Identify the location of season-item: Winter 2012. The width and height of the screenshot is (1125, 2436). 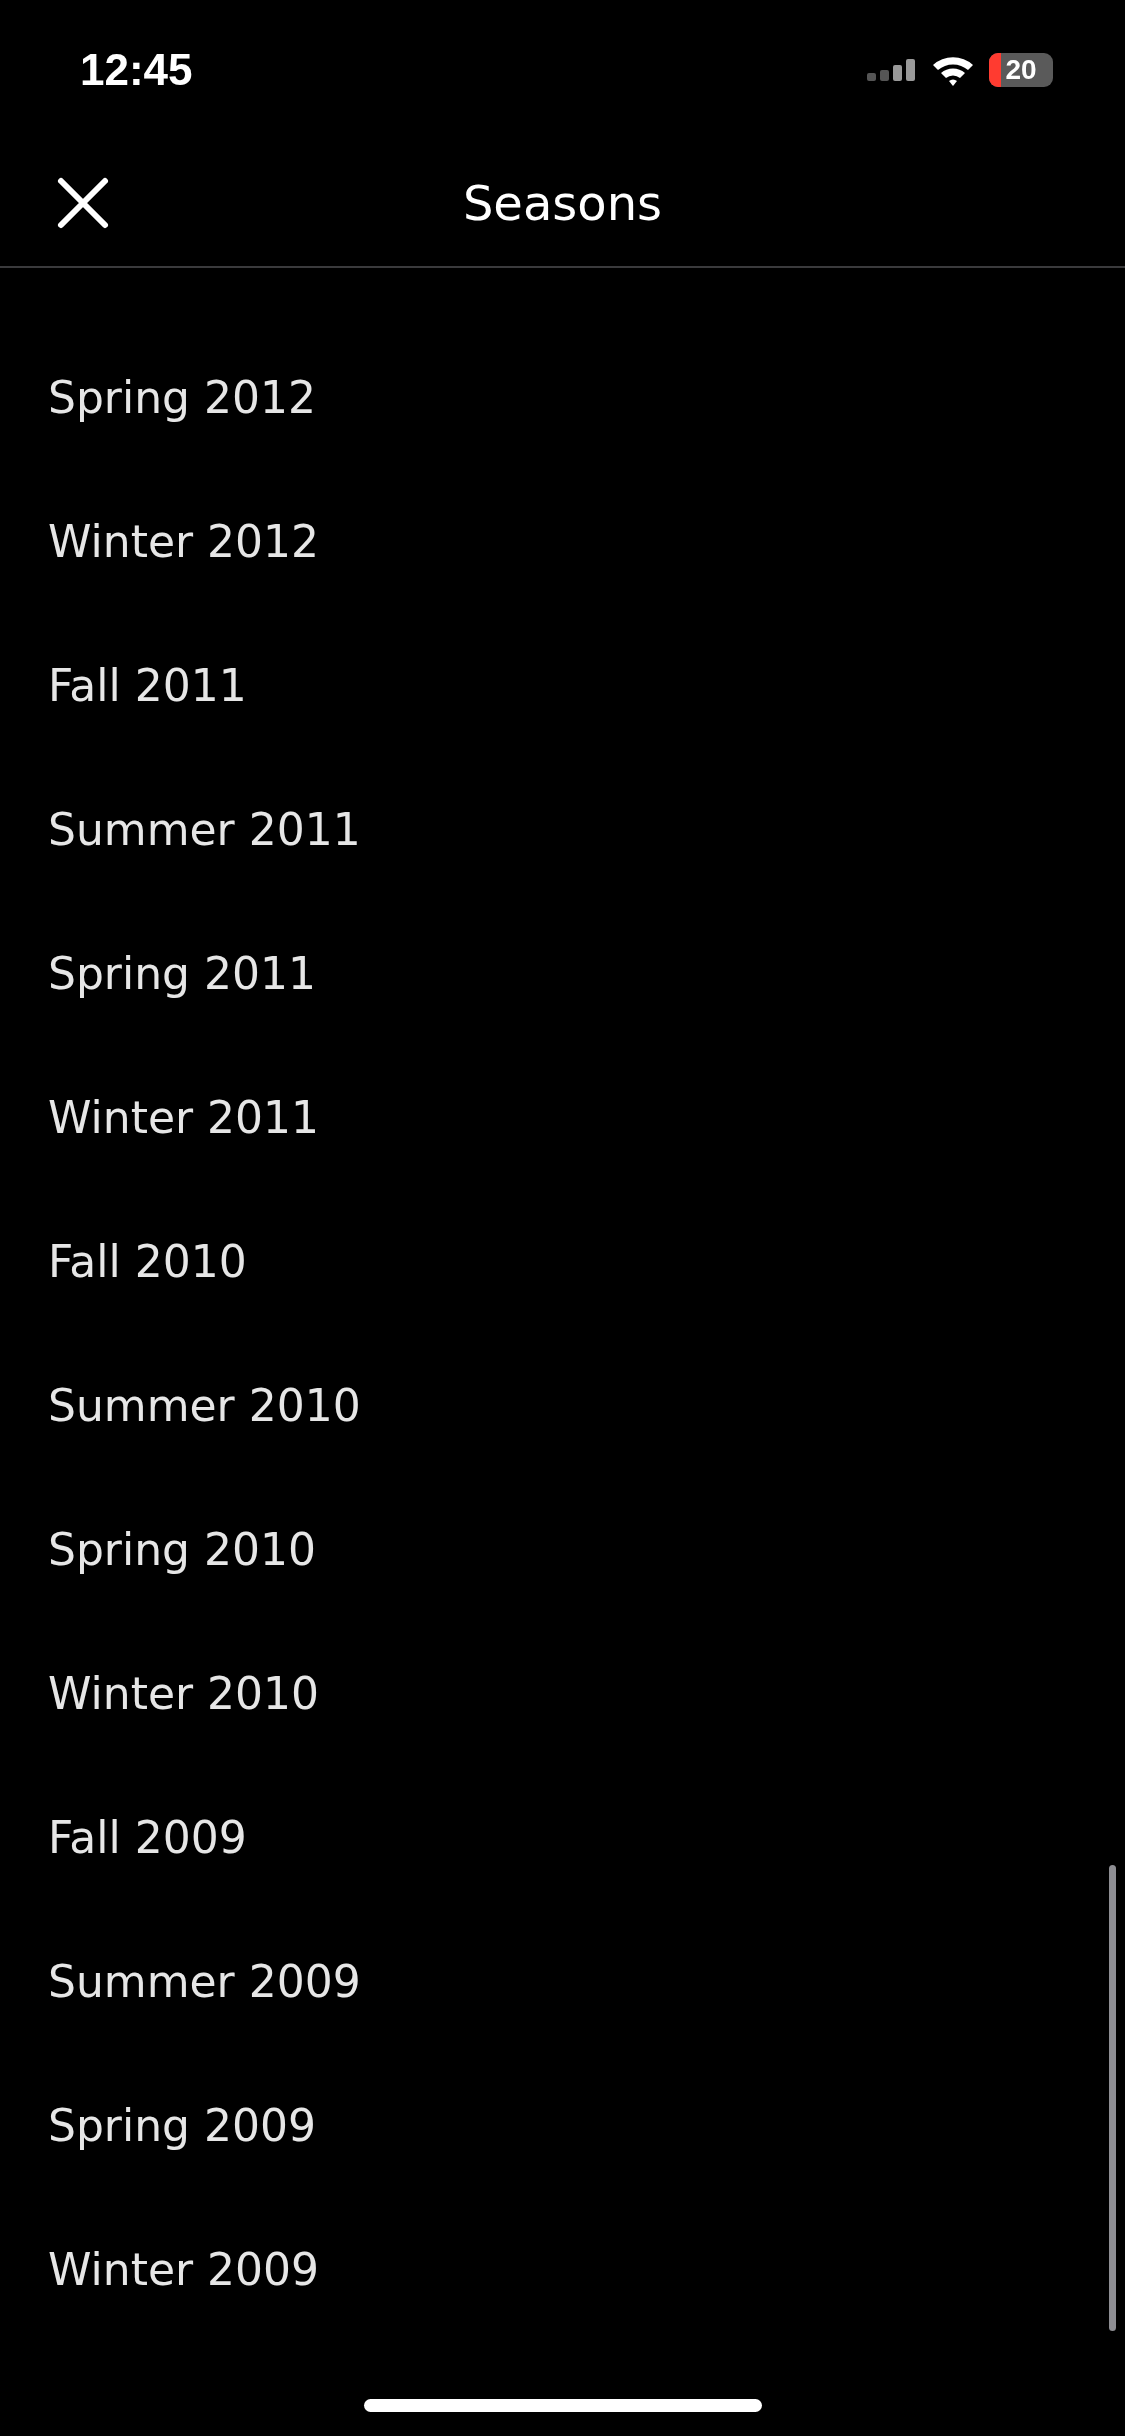
(184, 541).